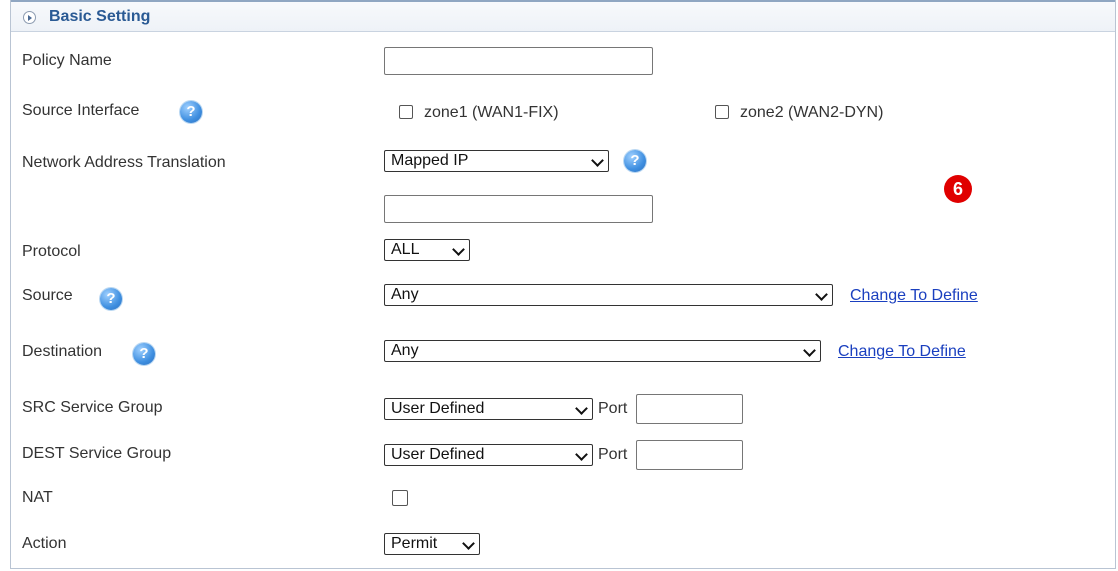 This screenshot has height=571, width=1118. I want to click on destination-selected: Any, so click(405, 350).